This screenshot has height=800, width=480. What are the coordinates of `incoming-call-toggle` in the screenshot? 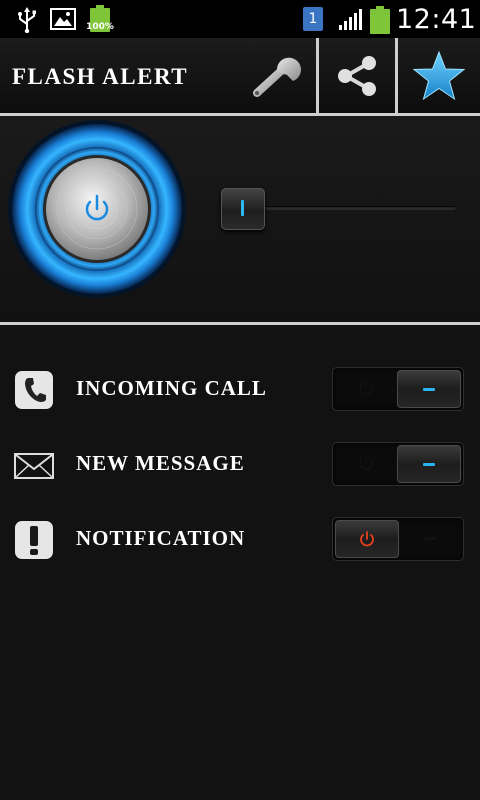 It's located at (398, 389).